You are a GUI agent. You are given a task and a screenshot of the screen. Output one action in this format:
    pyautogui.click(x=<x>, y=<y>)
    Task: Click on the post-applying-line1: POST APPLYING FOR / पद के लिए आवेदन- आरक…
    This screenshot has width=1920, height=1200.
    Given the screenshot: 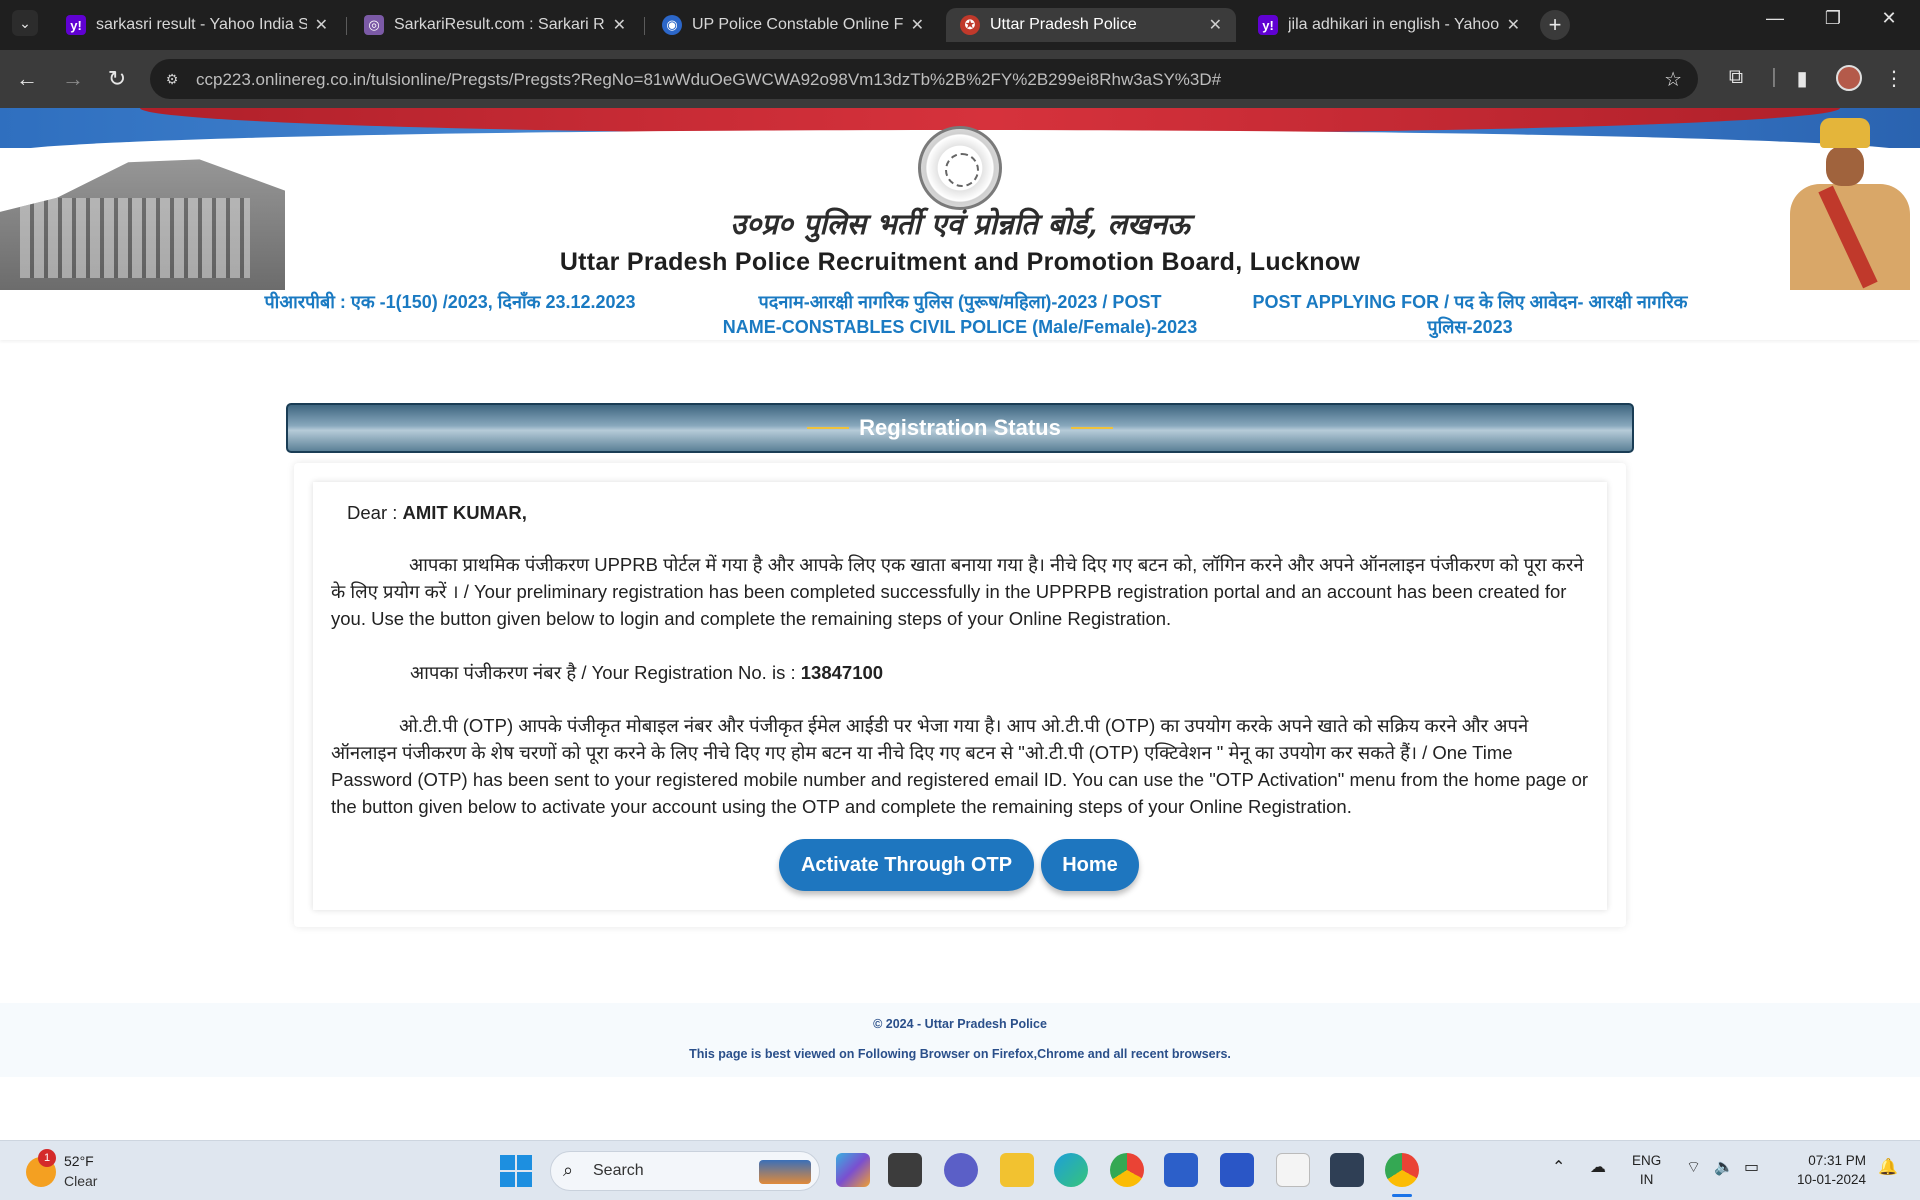 What is the action you would take?
    pyautogui.click(x=1470, y=302)
    